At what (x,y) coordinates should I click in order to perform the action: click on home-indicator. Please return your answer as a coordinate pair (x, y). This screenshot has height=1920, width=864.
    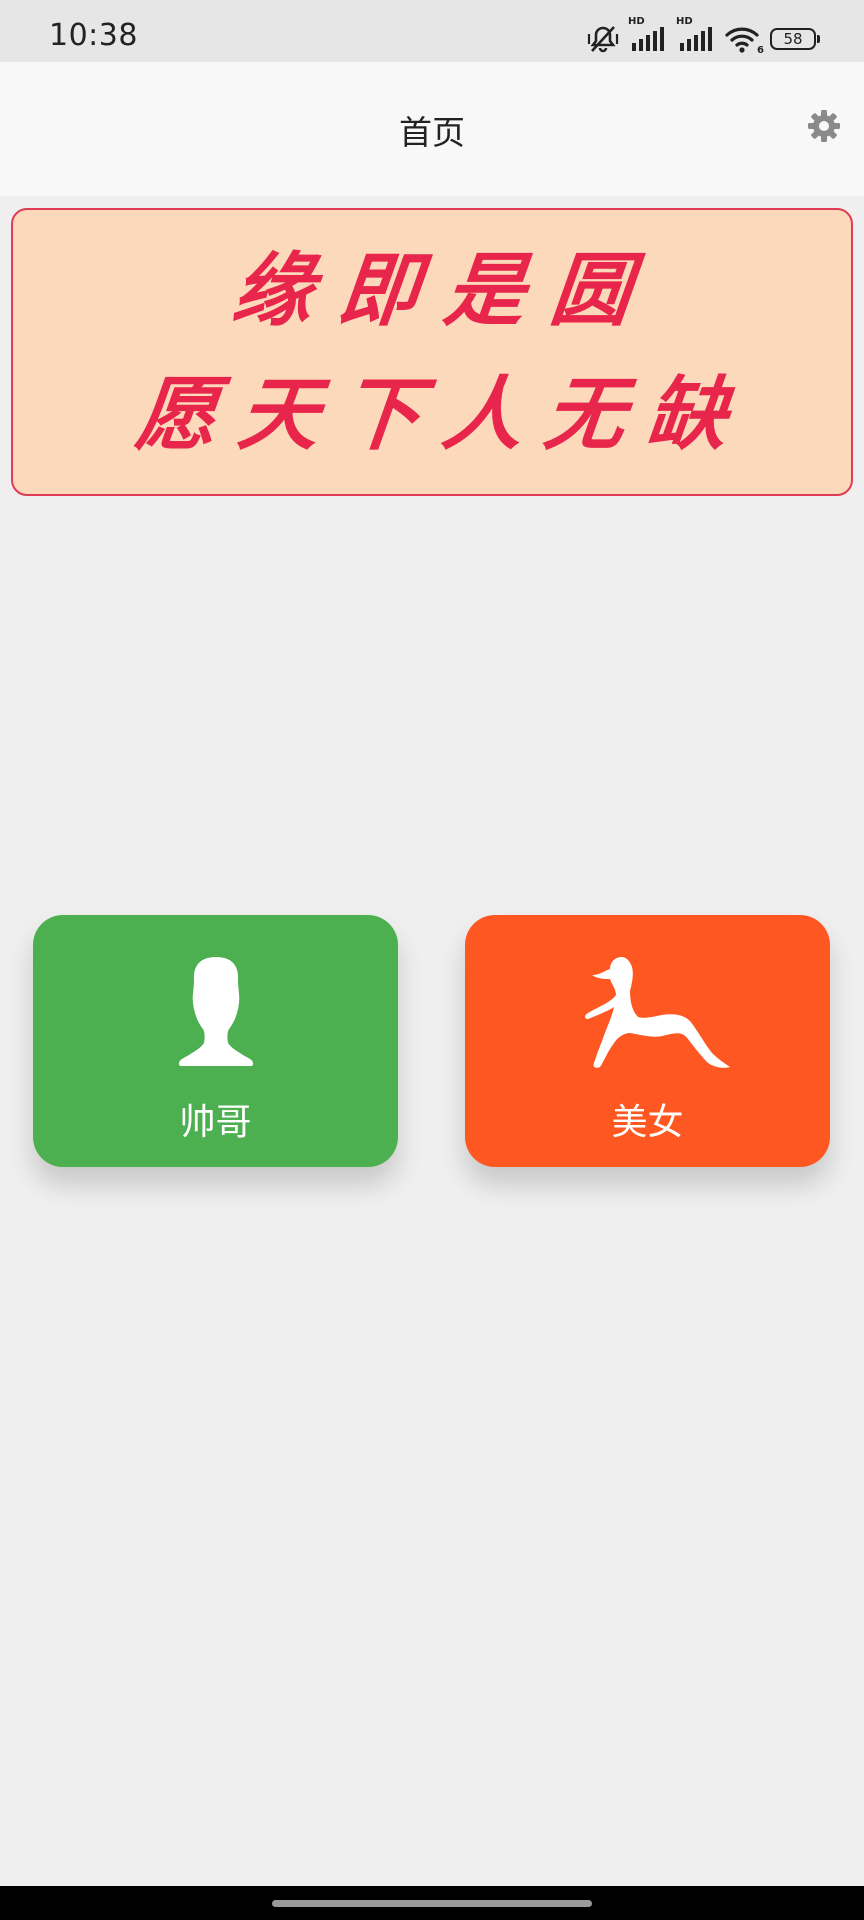
    Looking at the image, I should click on (432, 1903).